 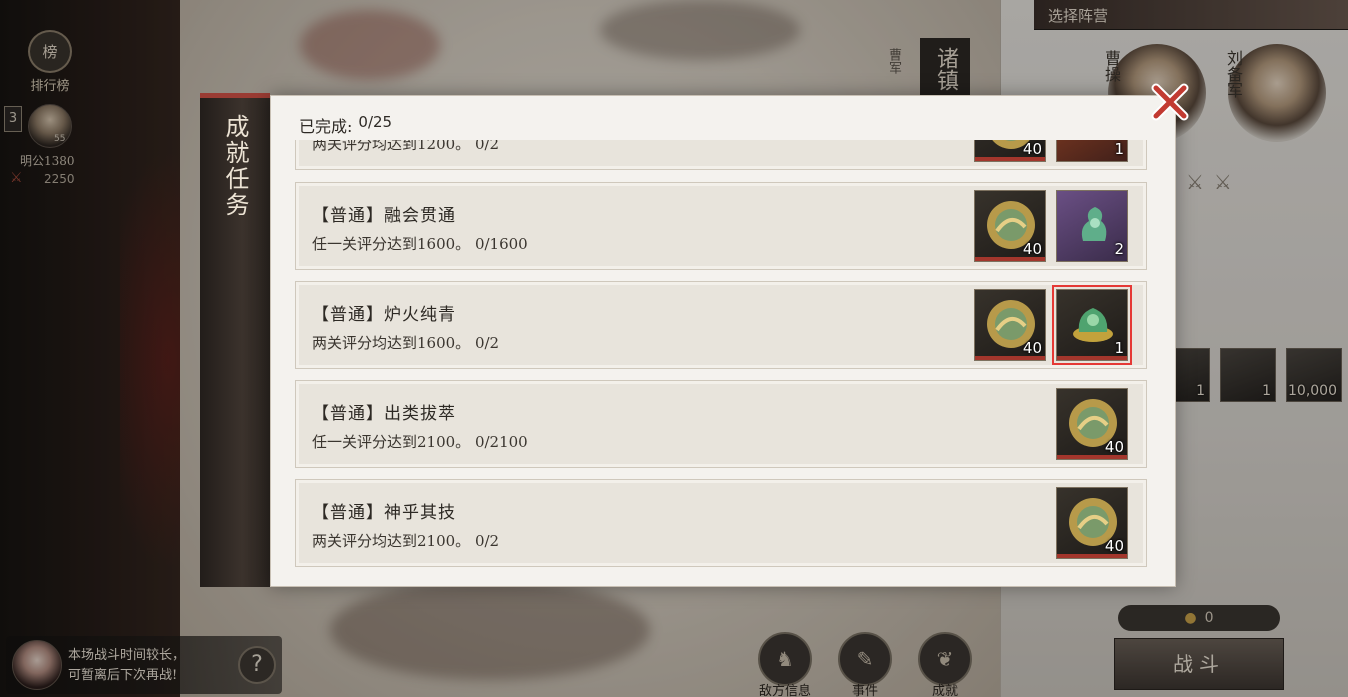 What do you see at coordinates (721, 523) in the screenshot?
I see `task-card: 【普通】神乎其技 两关评分均达到2100。 0/2 40` at bounding box center [721, 523].